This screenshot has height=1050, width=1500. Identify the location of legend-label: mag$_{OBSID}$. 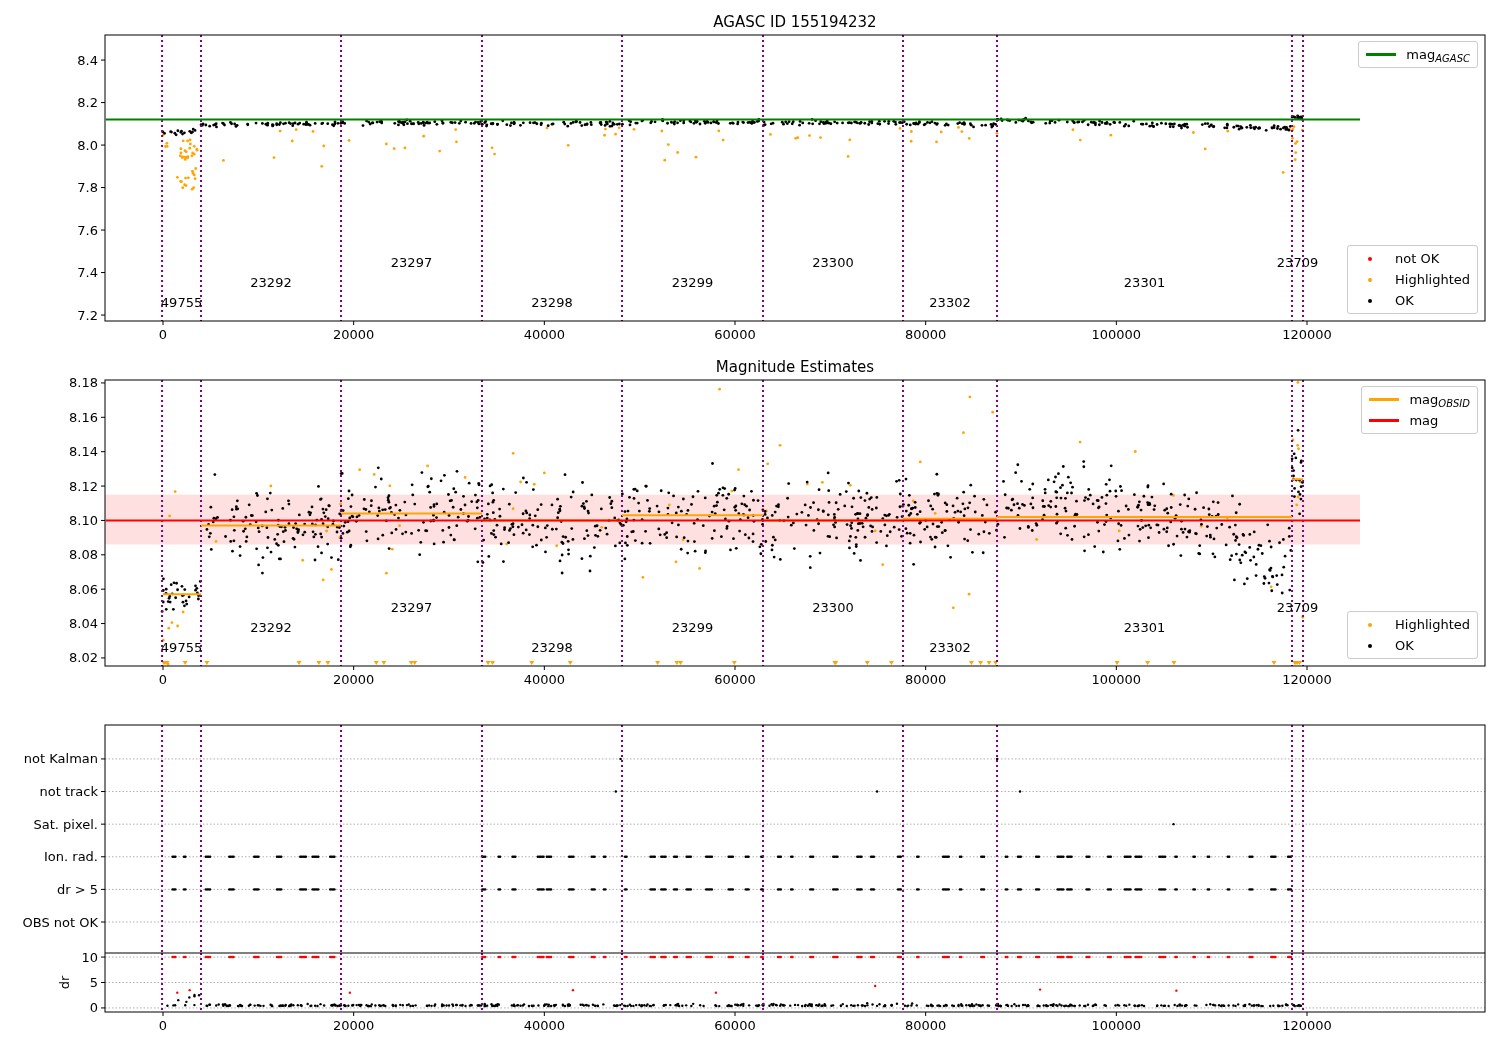
(1439, 399).